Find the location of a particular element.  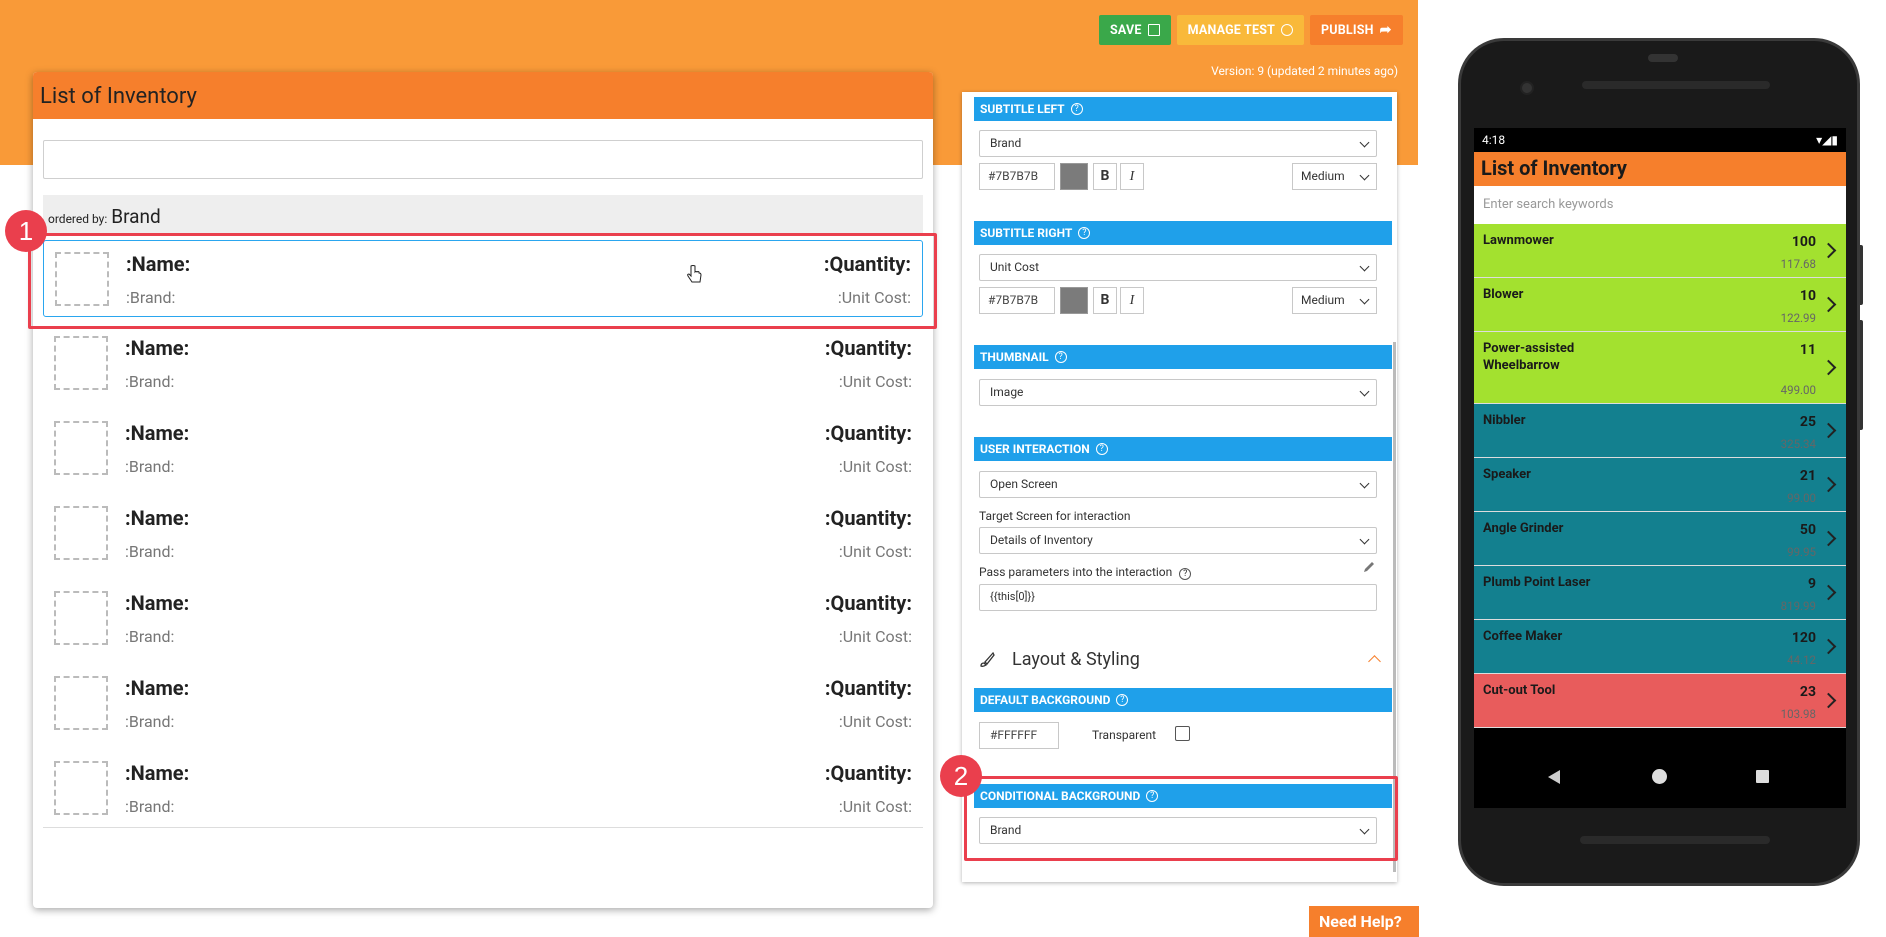

list-item: Lawnmower 100 117.68 is located at coordinates (1660, 251).